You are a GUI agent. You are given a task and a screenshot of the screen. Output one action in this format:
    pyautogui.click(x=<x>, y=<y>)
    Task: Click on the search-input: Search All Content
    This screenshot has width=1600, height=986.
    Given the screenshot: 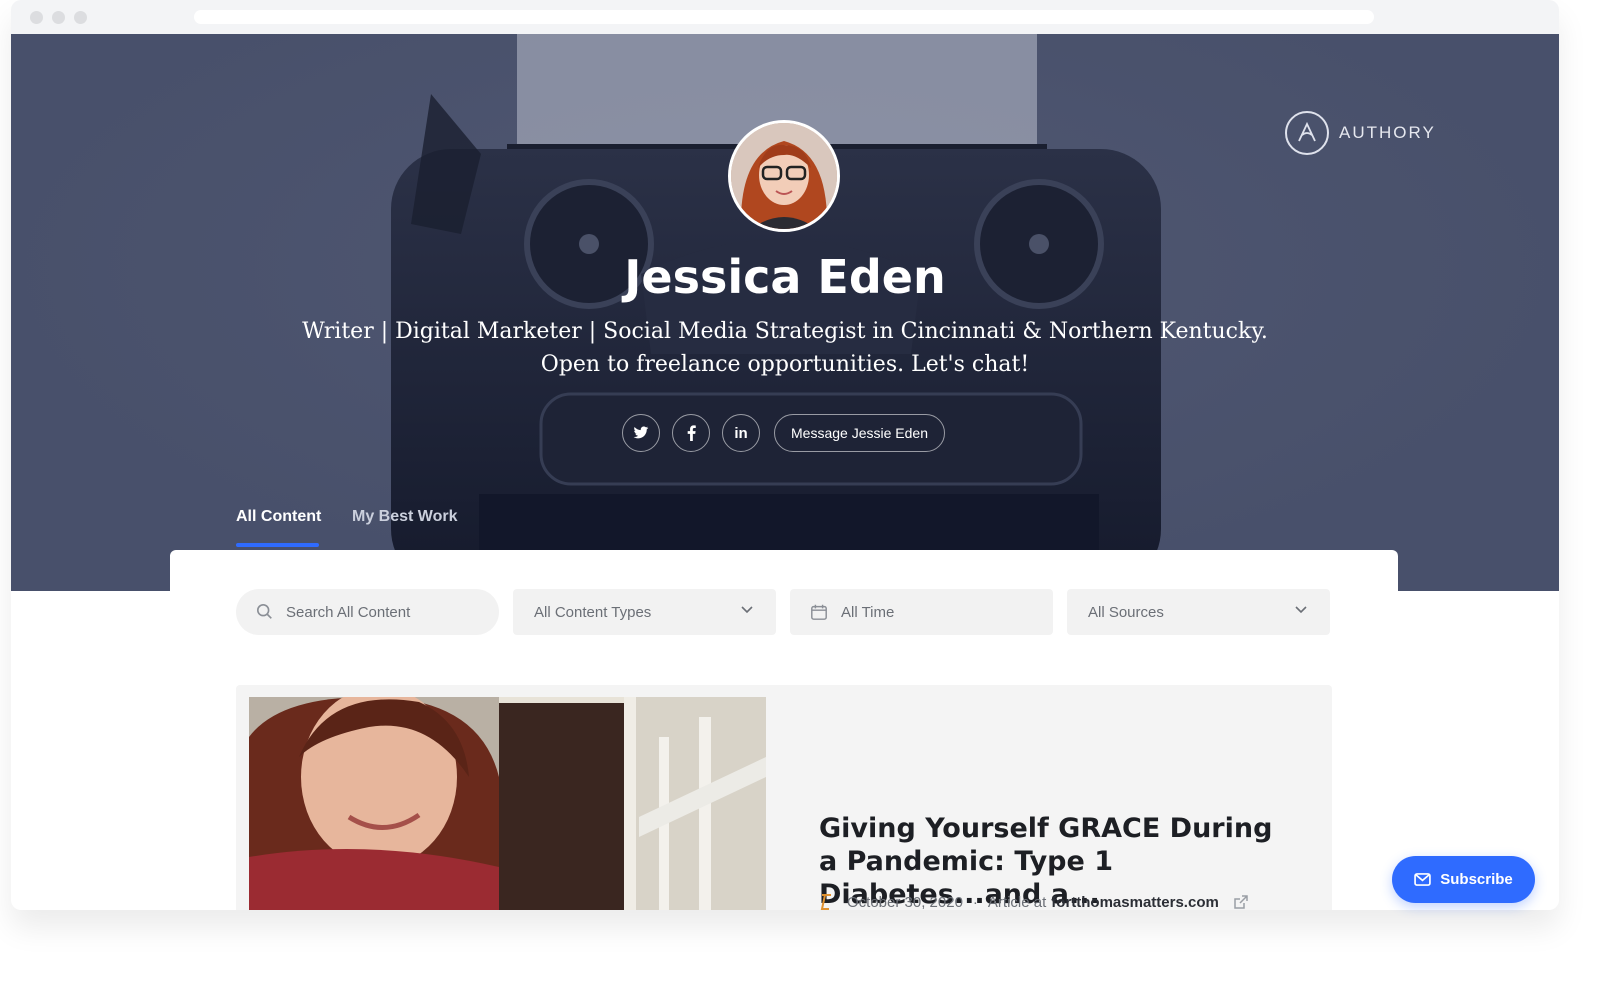 What is the action you would take?
    pyautogui.click(x=367, y=612)
    